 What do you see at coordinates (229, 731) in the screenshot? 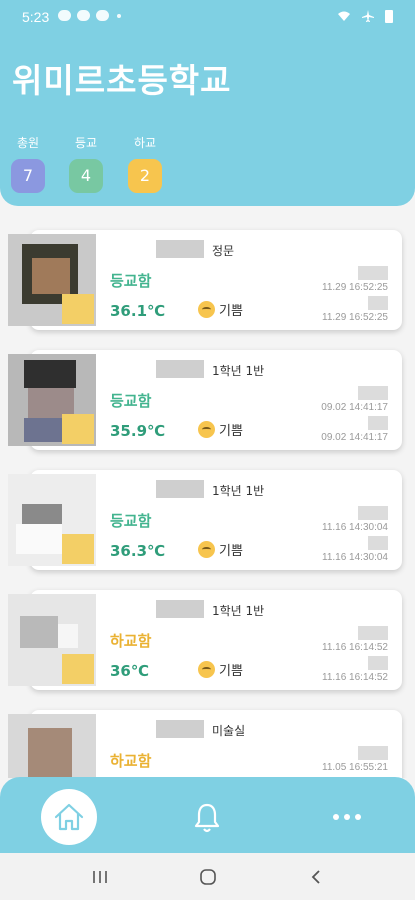
I see `student-location: 미술실` at bounding box center [229, 731].